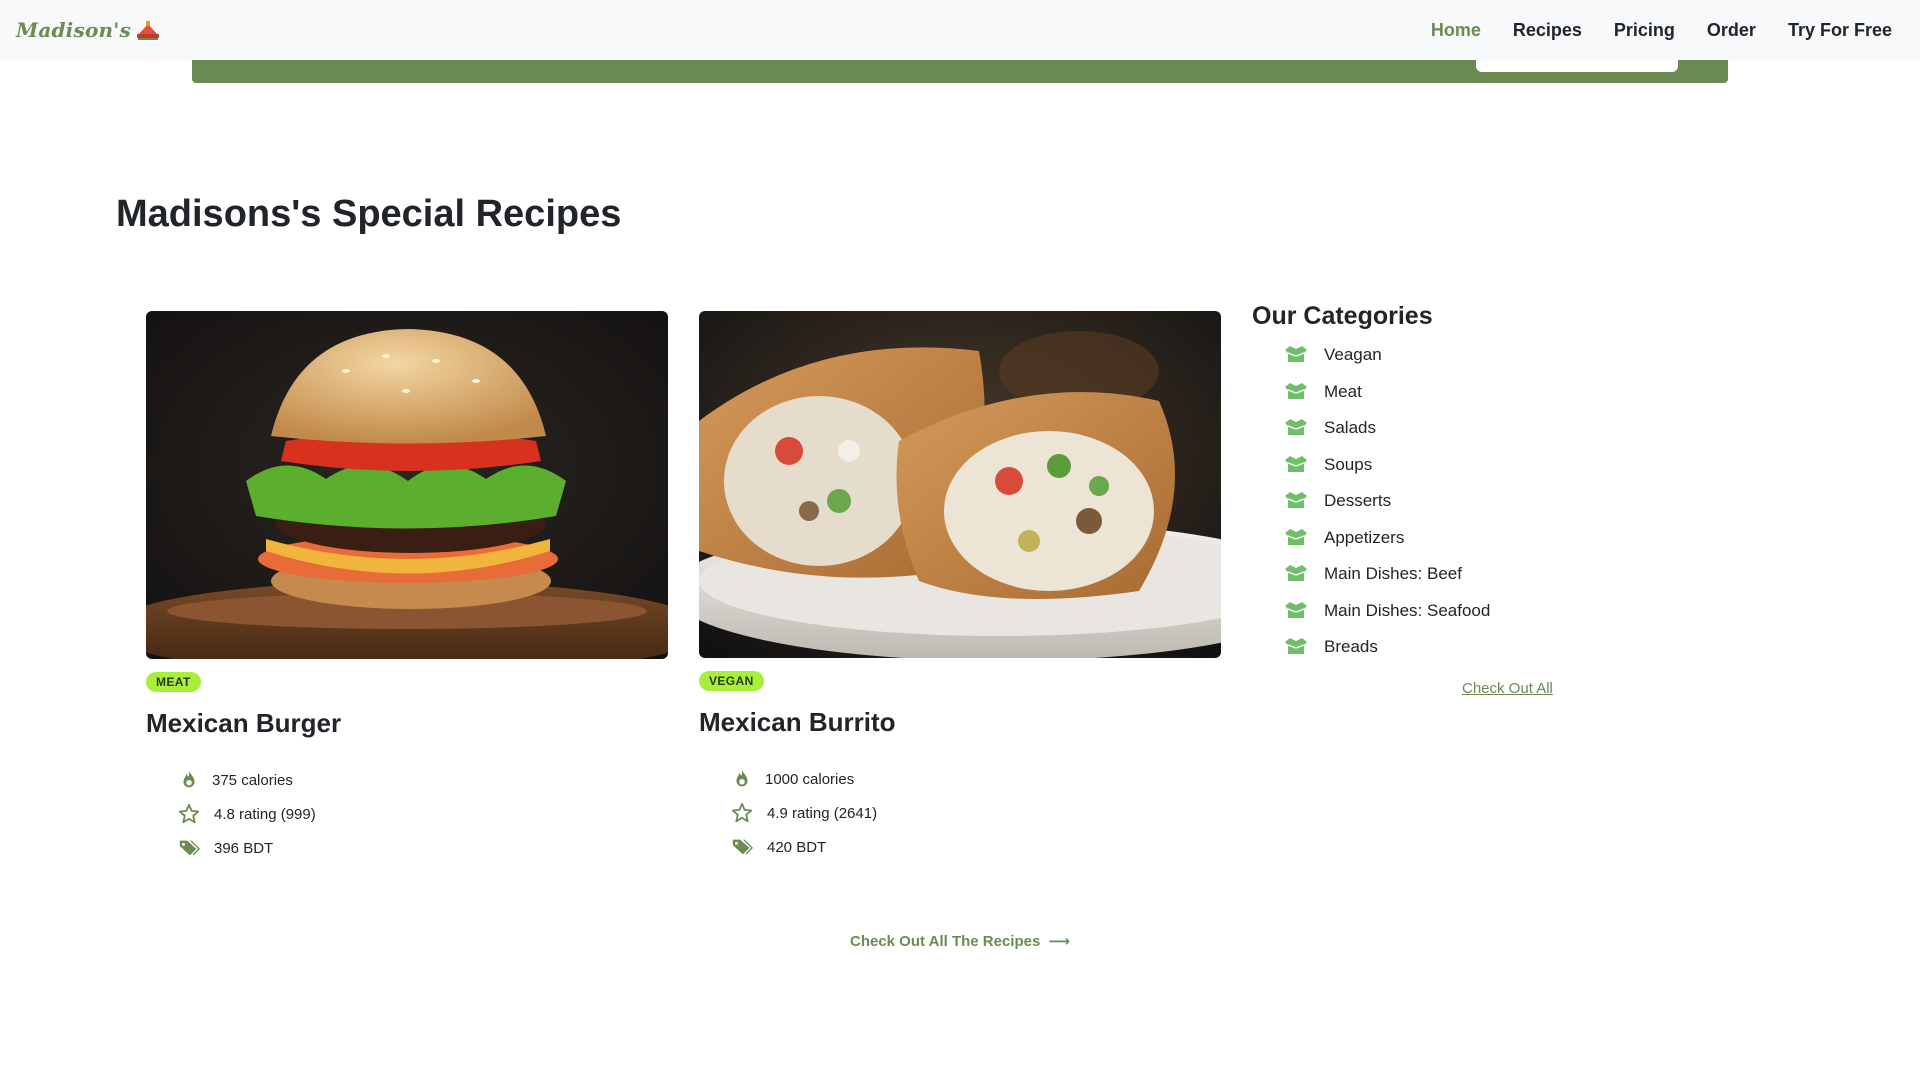  I want to click on price-value: 396 BDT, so click(244, 848).